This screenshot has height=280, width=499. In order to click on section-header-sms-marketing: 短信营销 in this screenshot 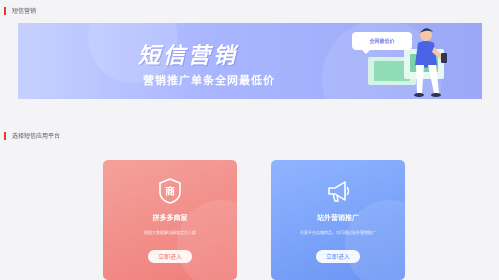, I will do `click(20, 10)`.